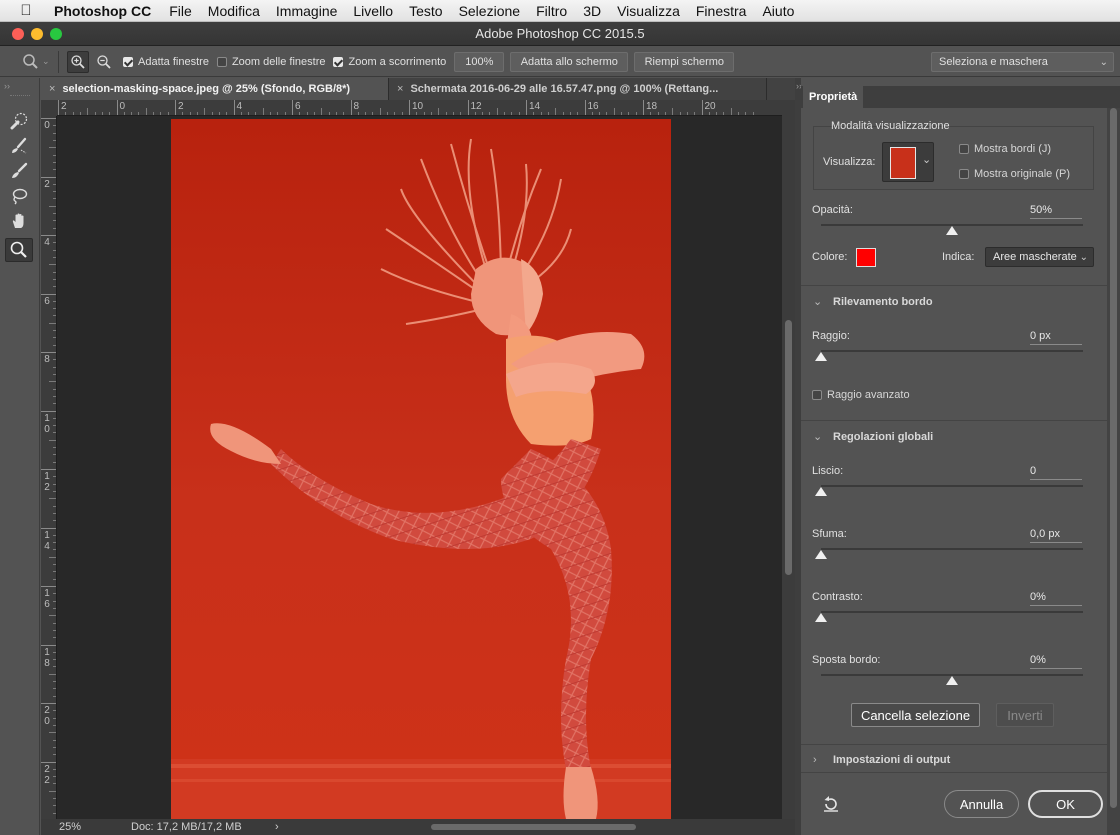 The image size is (1120, 835). I want to click on radius-slider, so click(949, 355).